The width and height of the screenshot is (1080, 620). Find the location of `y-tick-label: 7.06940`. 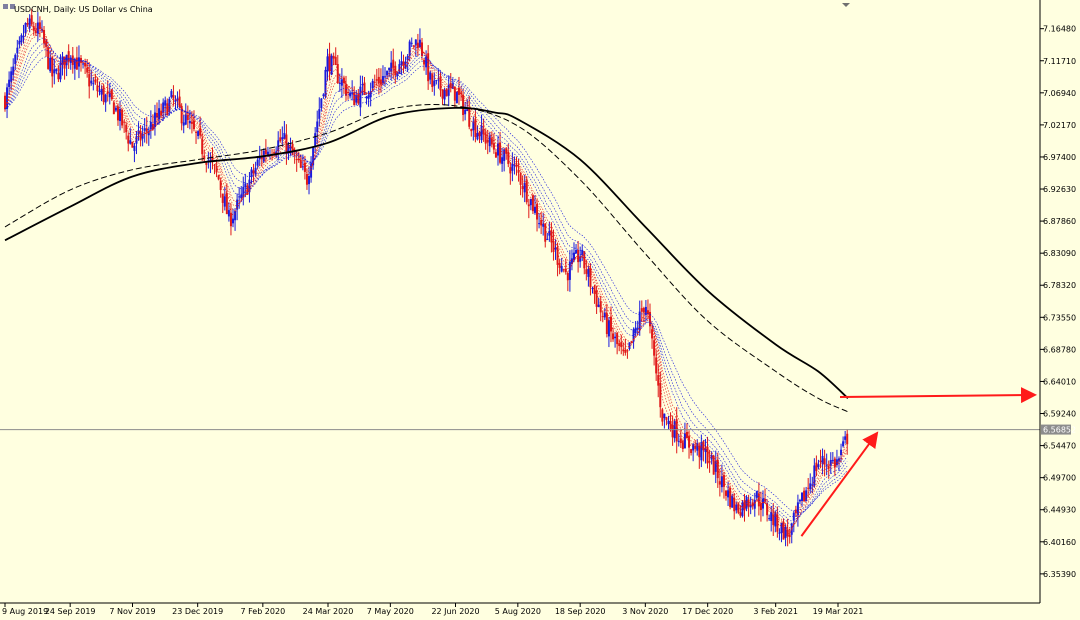

y-tick-label: 7.06940 is located at coordinates (1059, 93).